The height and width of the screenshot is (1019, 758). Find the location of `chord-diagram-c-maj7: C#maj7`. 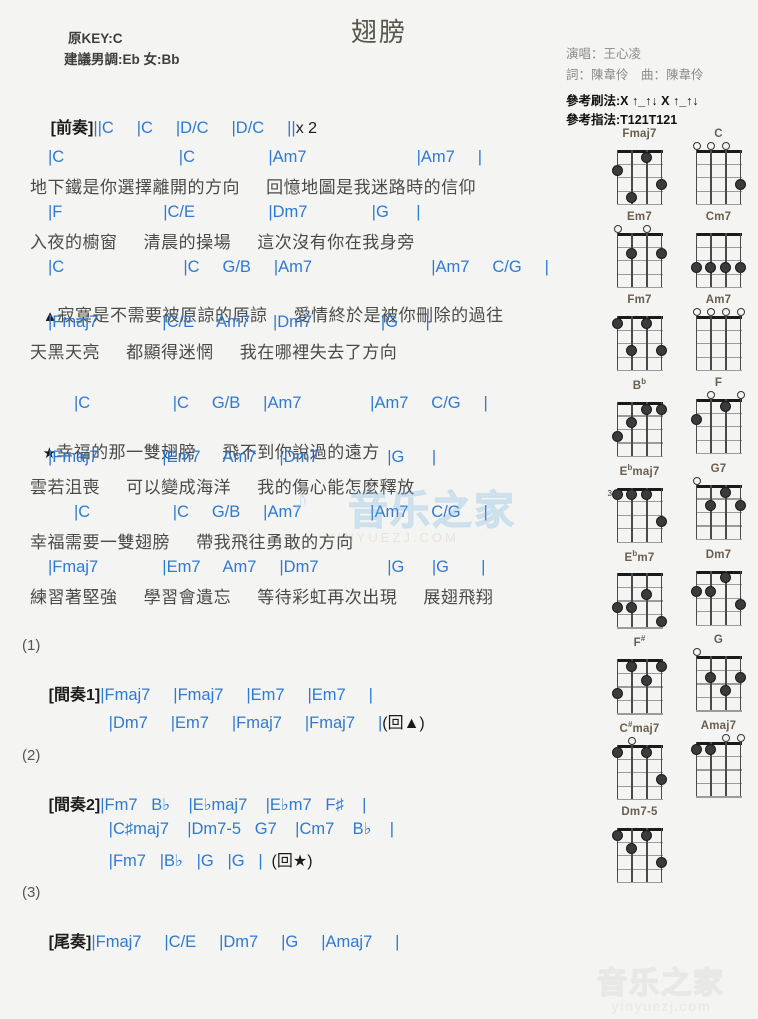

chord-diagram-c-maj7: C#maj7 is located at coordinates (640, 760).